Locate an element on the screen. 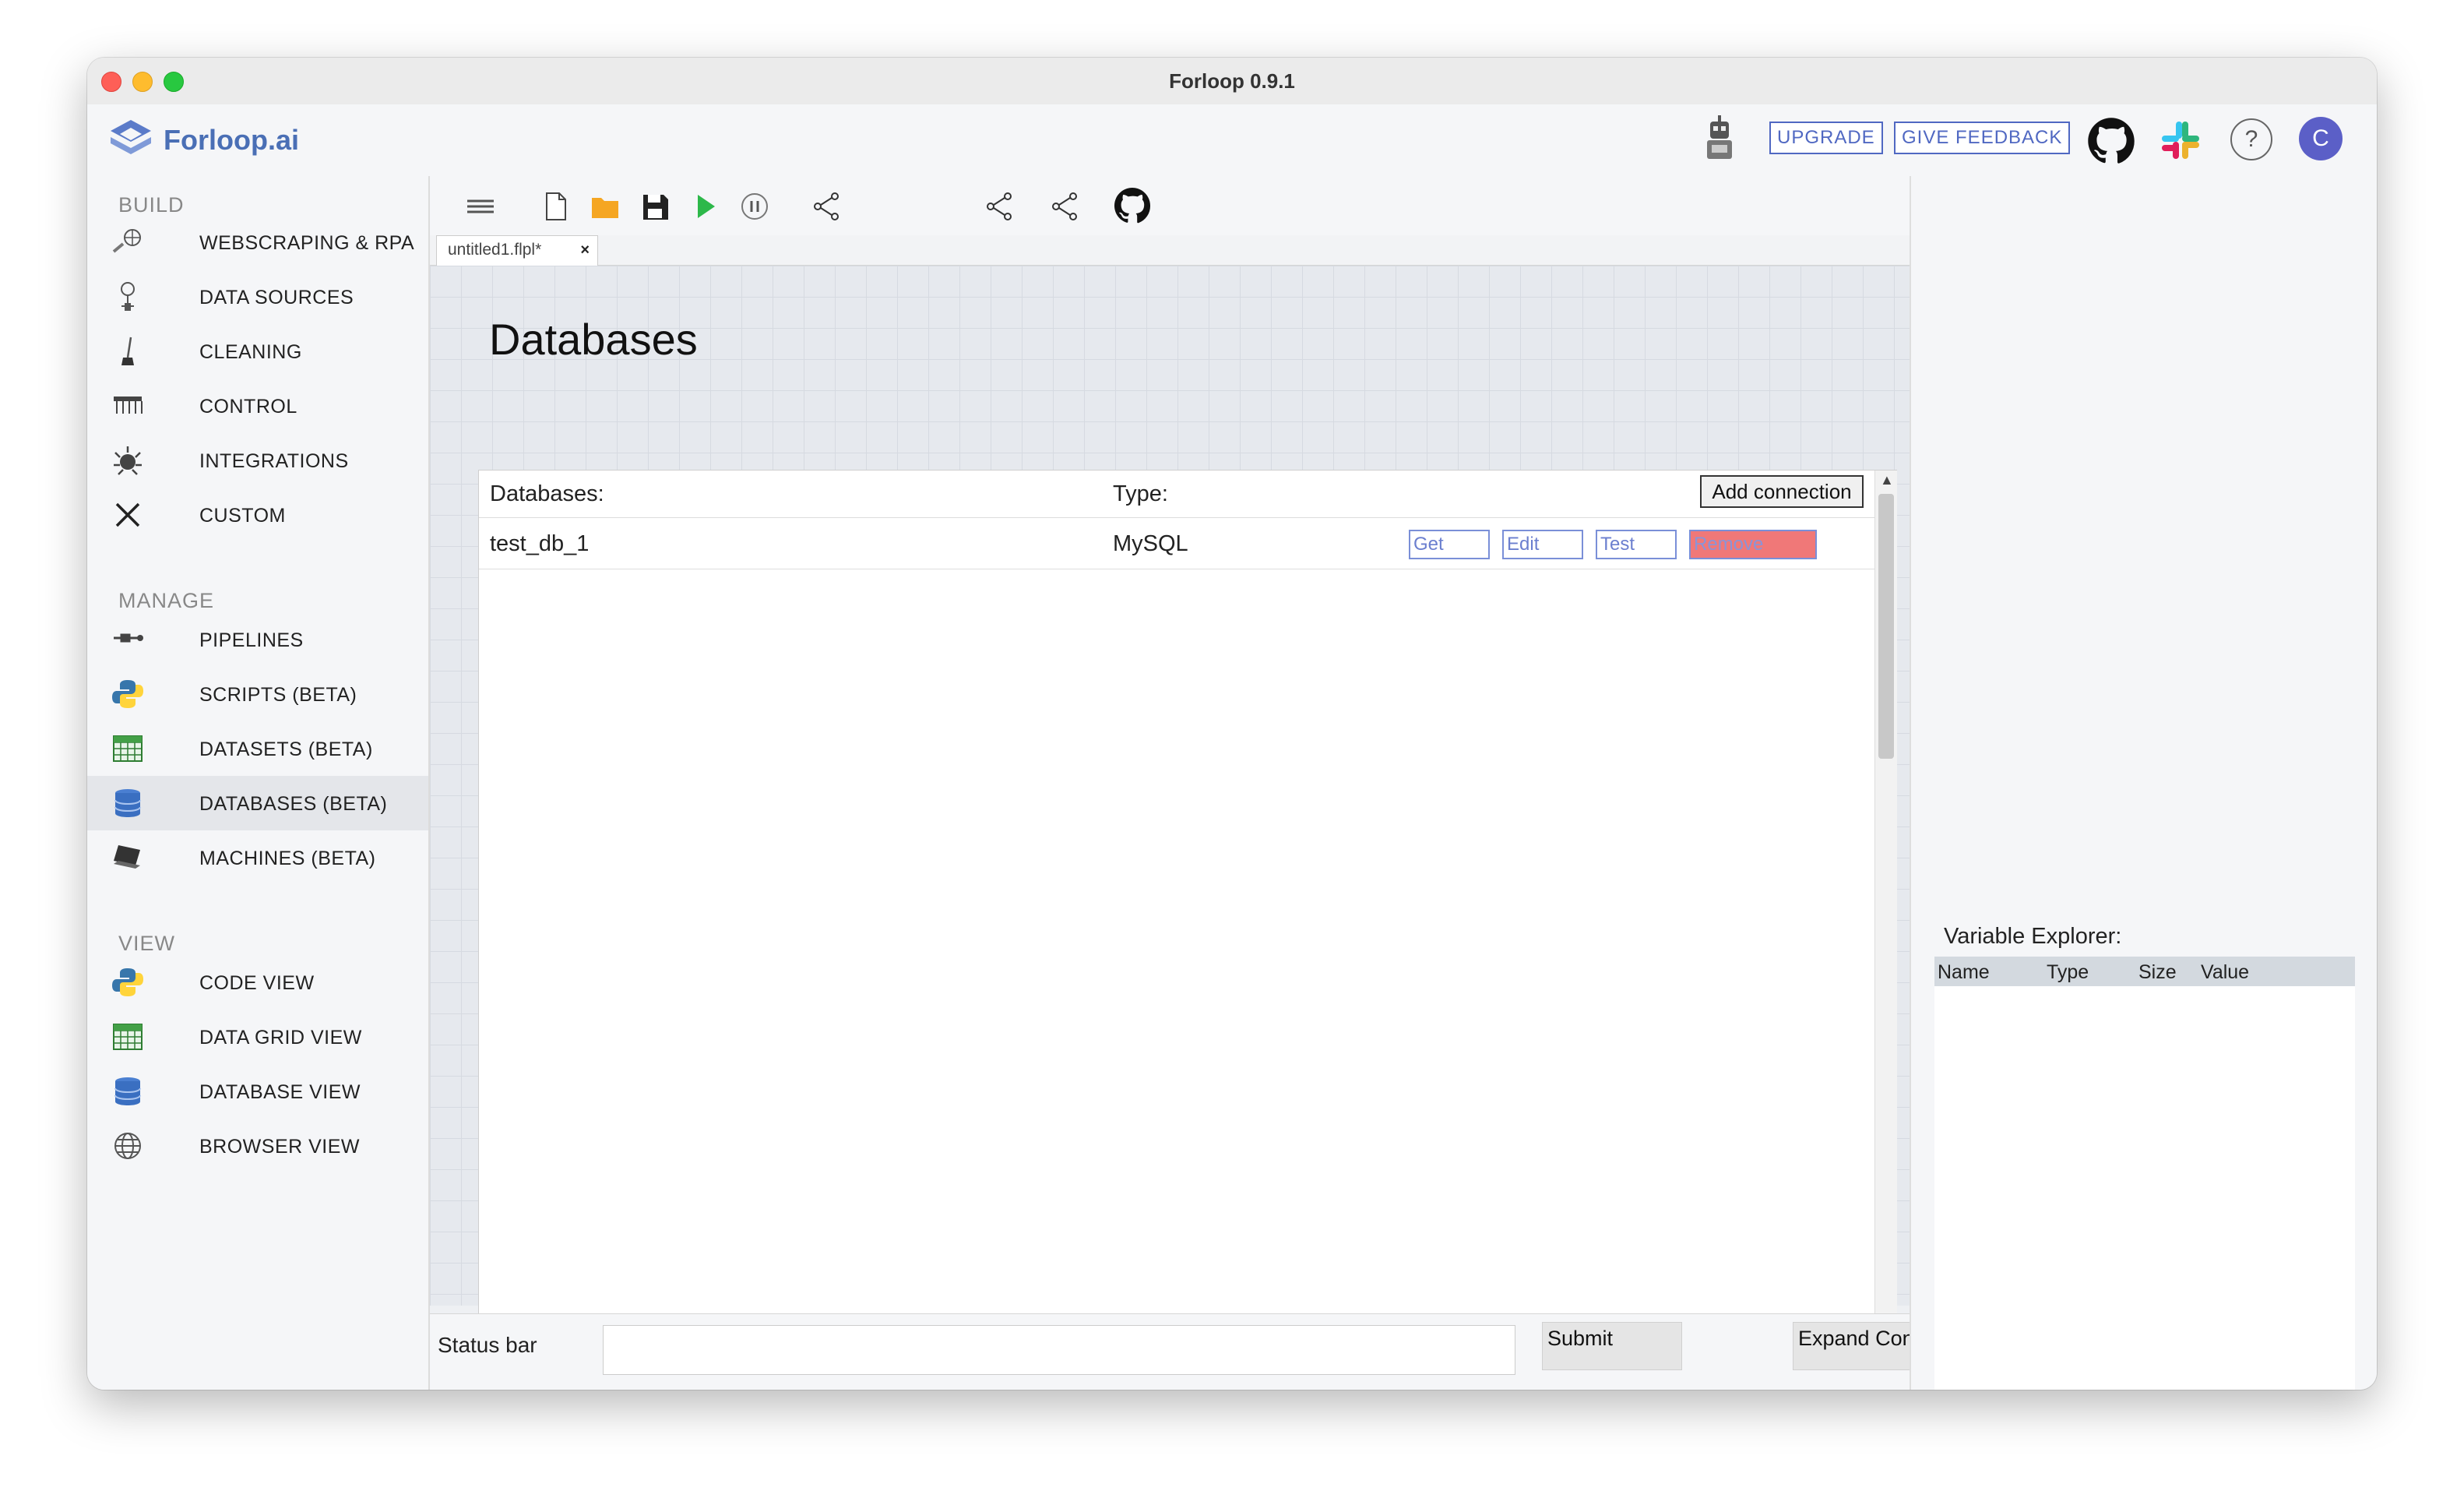 The height and width of the screenshot is (1505, 2464). logo: Forloop.ai is located at coordinates (203, 140).